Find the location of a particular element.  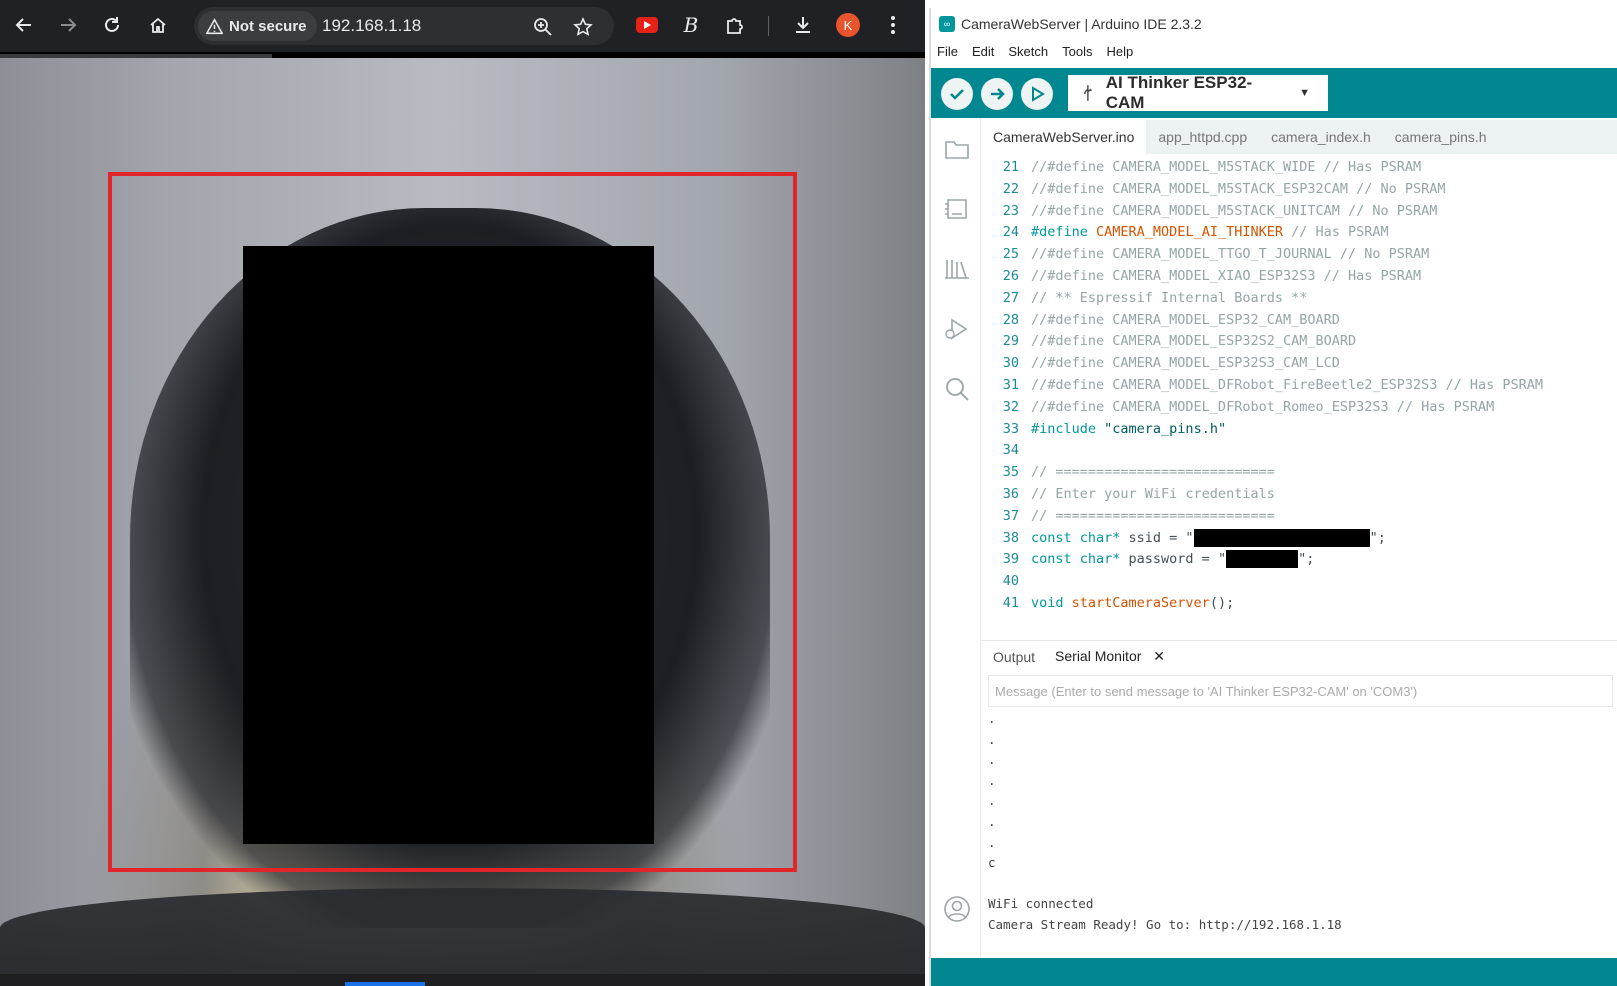

zoom-button is located at coordinates (543, 27).